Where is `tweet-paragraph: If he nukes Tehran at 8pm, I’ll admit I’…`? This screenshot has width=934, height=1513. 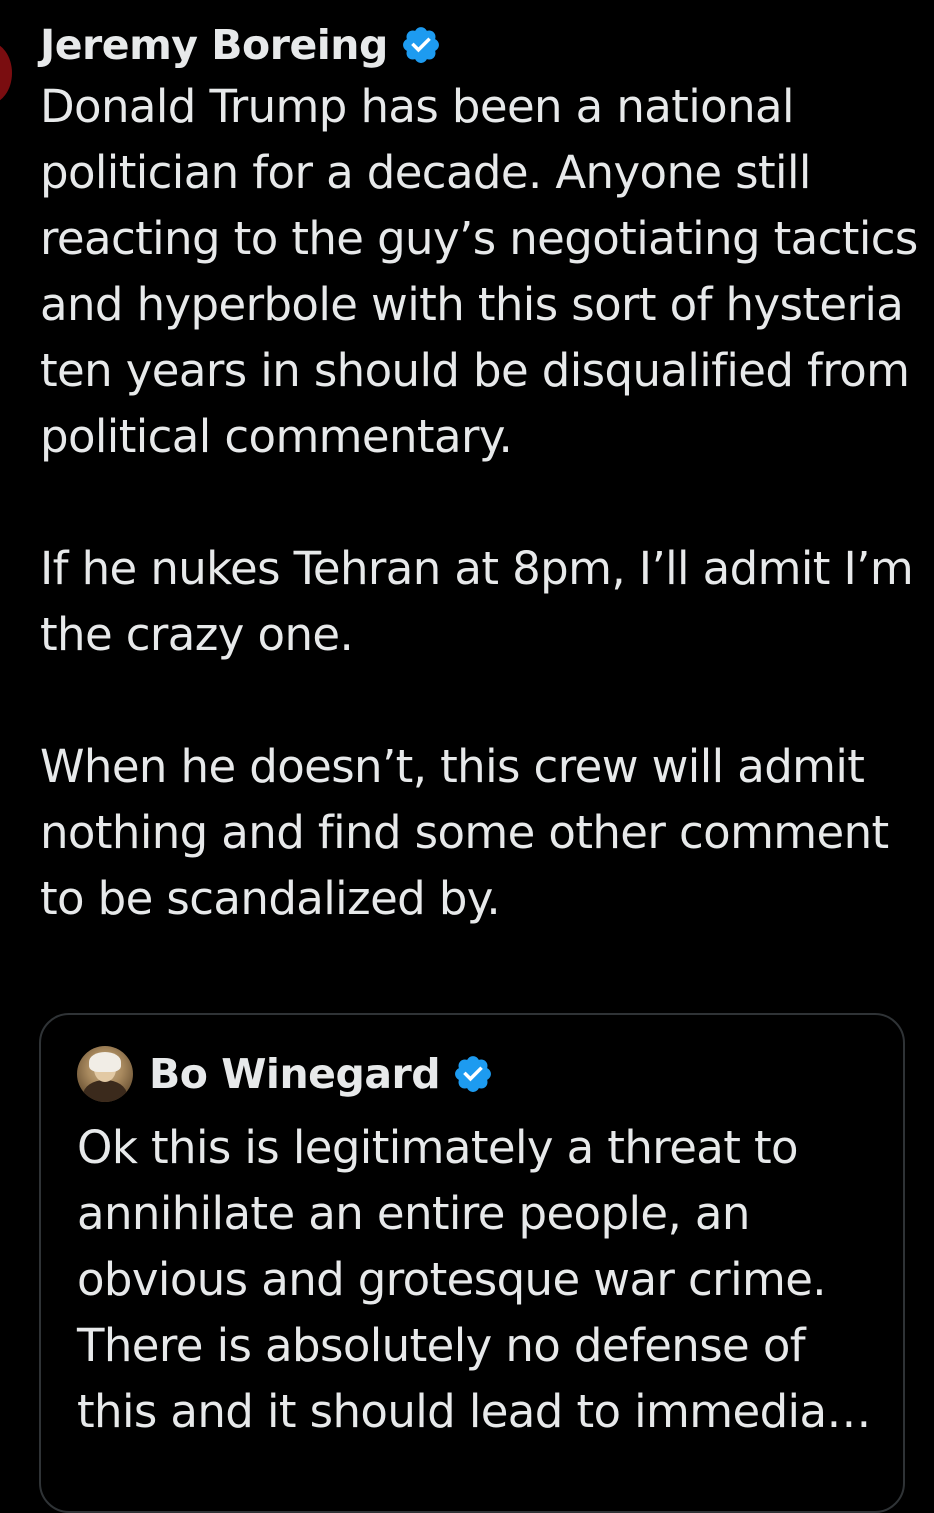
tweet-paragraph: If he nukes Tehran at 8pm, I’ll admit I’… is located at coordinates (477, 601).